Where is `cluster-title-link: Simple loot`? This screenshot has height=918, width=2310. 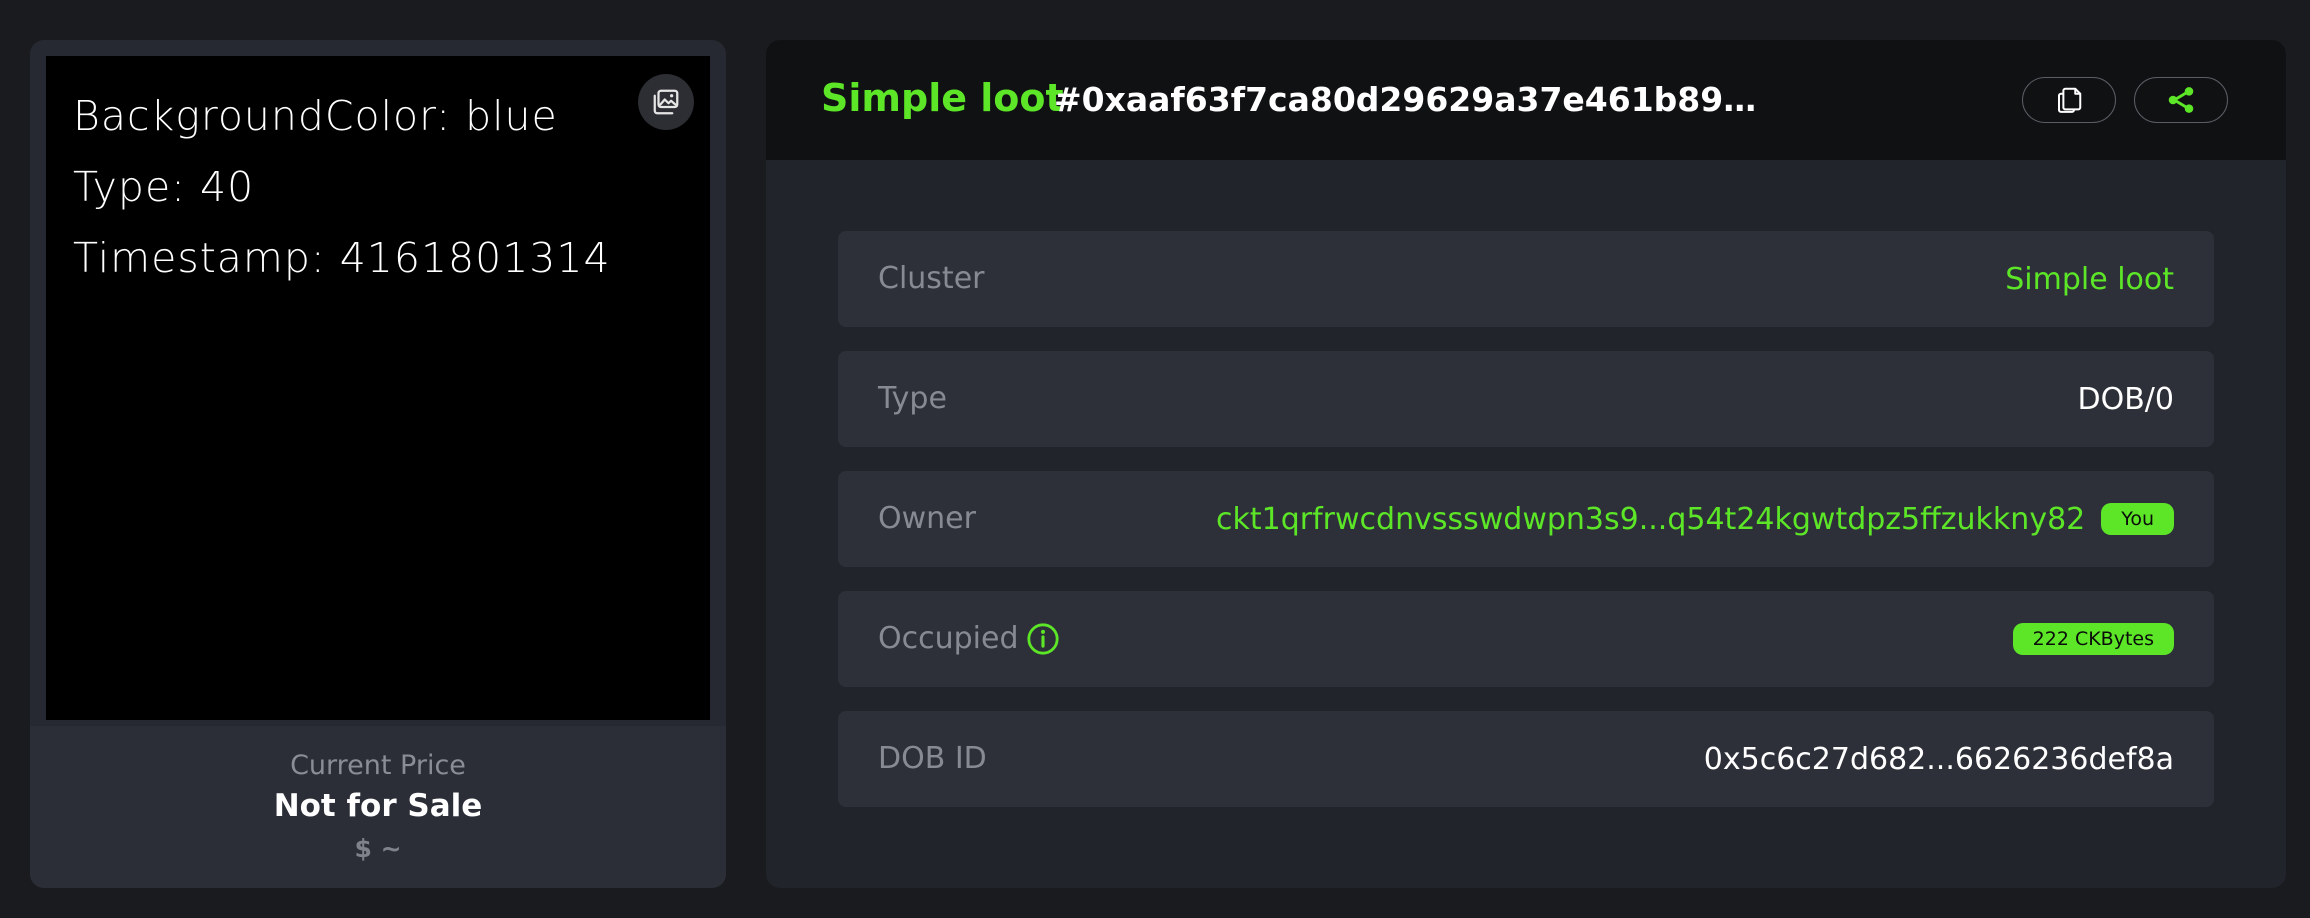 cluster-title-link: Simple loot is located at coordinates (942, 98).